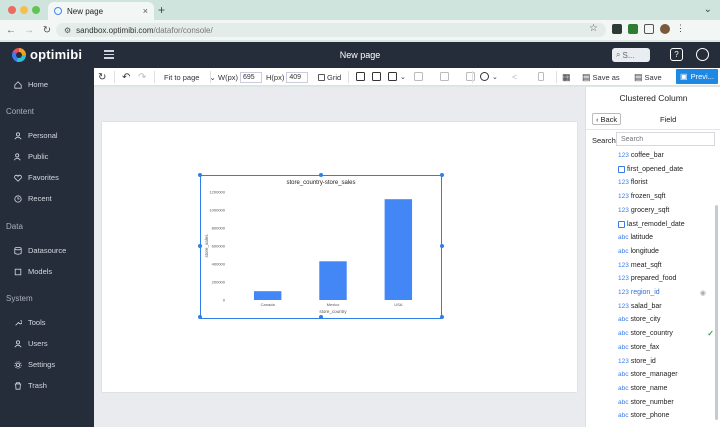 This screenshot has height=427, width=720. What do you see at coordinates (297, 77) in the screenshot?
I see `height-input: 409` at bounding box center [297, 77].